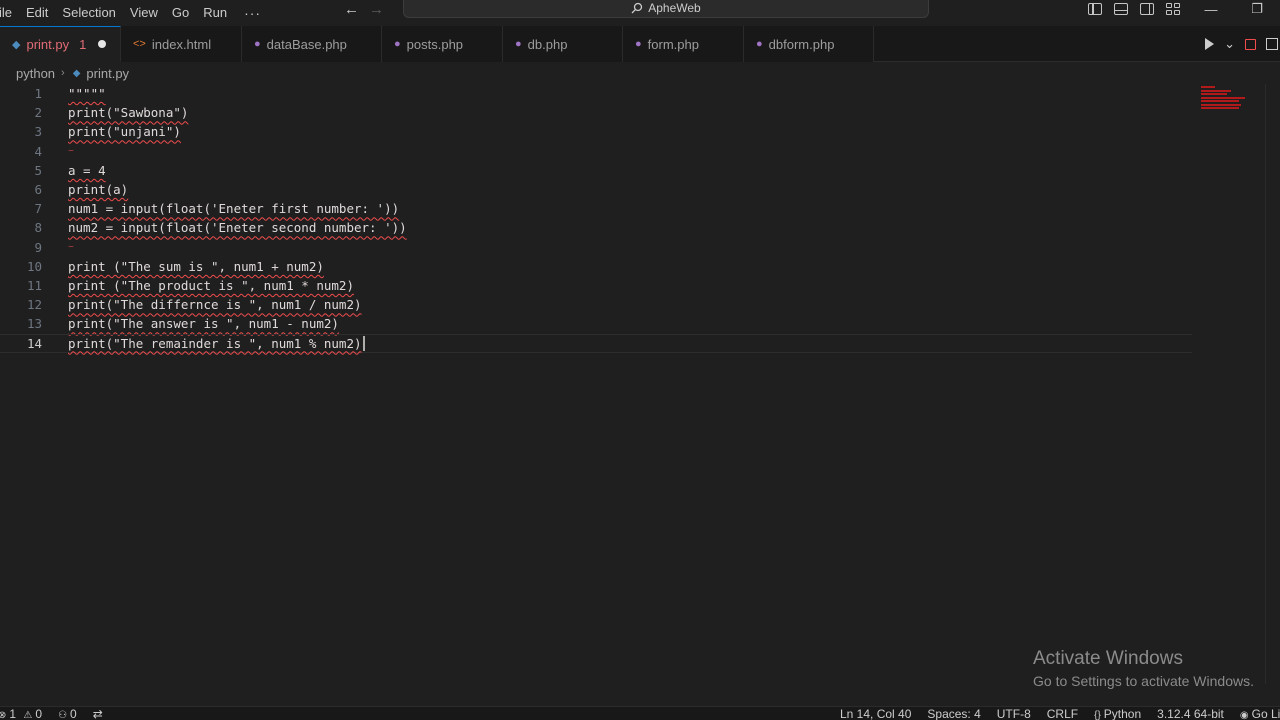 Image resolution: width=1280 pixels, height=720 pixels. Describe the element at coordinates (107, 73) in the screenshot. I see `breadcrumb-file: print.py` at that location.